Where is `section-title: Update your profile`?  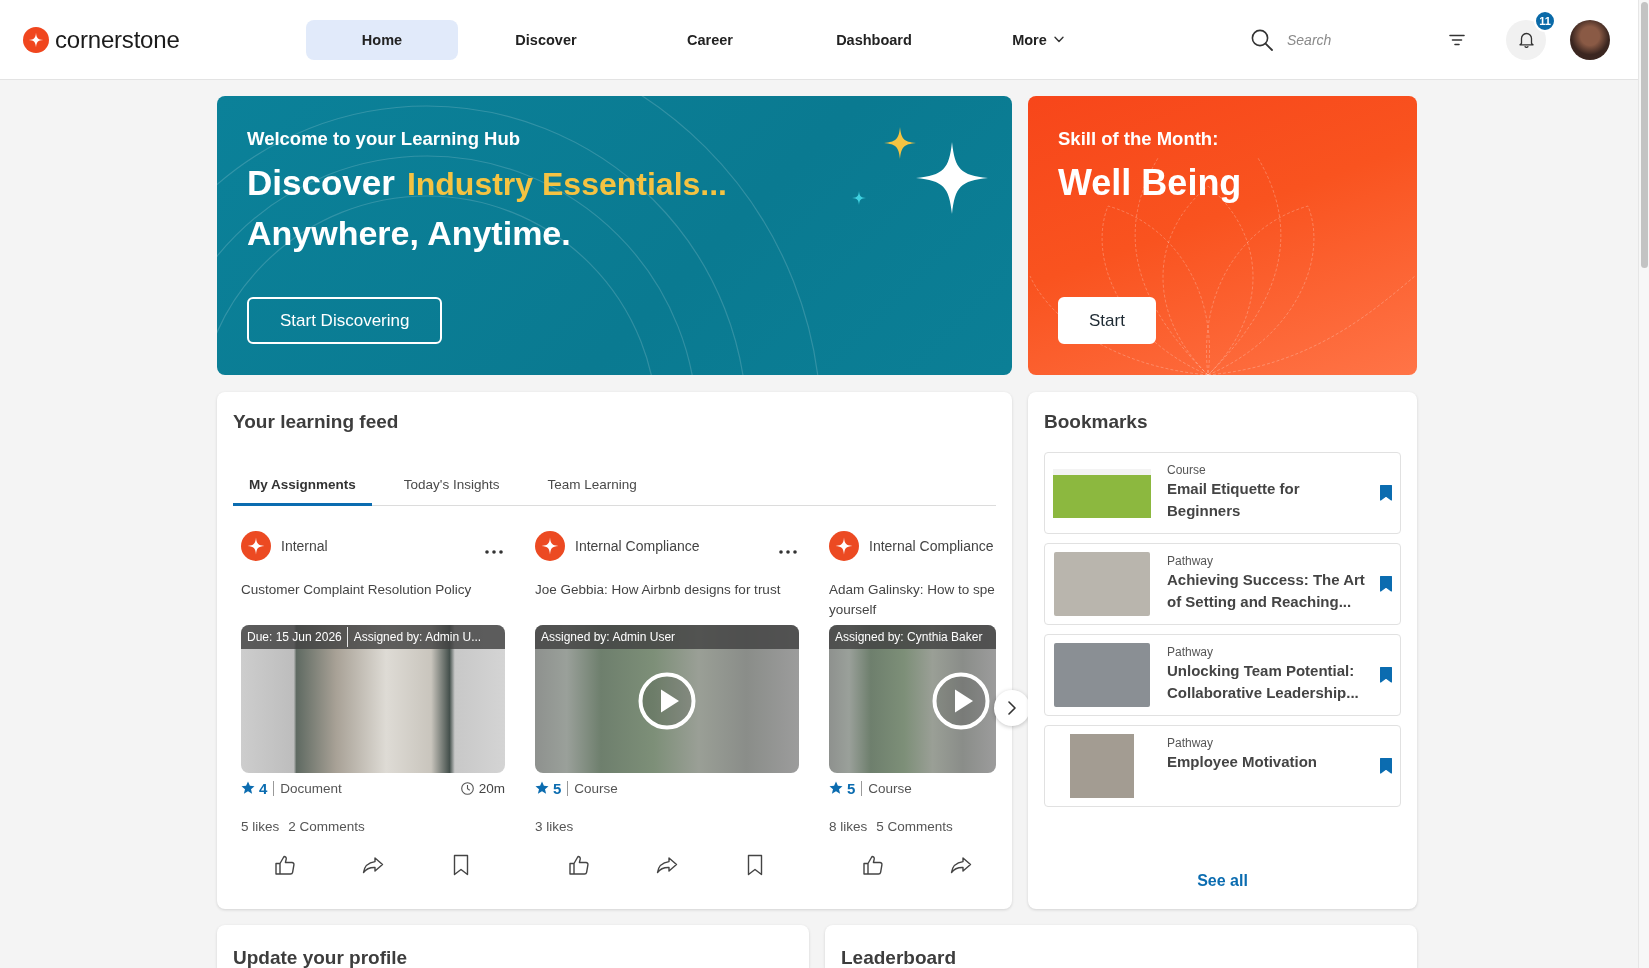 section-title: Update your profile is located at coordinates (321, 957).